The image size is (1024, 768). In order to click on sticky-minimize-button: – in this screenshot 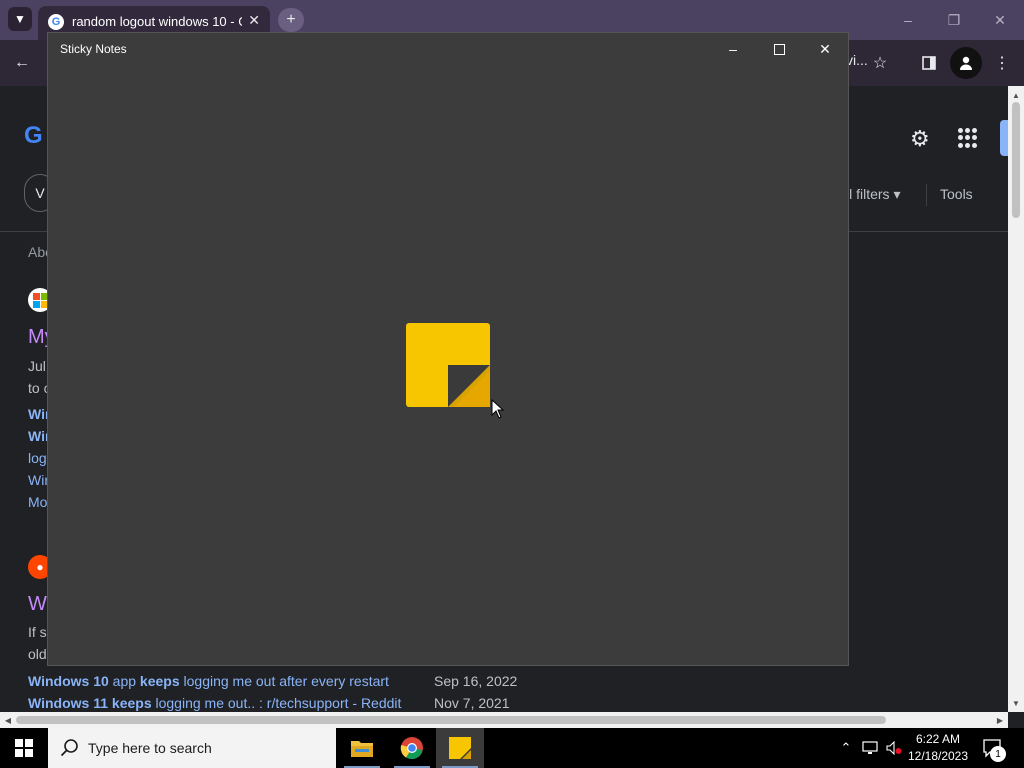, I will do `click(733, 49)`.